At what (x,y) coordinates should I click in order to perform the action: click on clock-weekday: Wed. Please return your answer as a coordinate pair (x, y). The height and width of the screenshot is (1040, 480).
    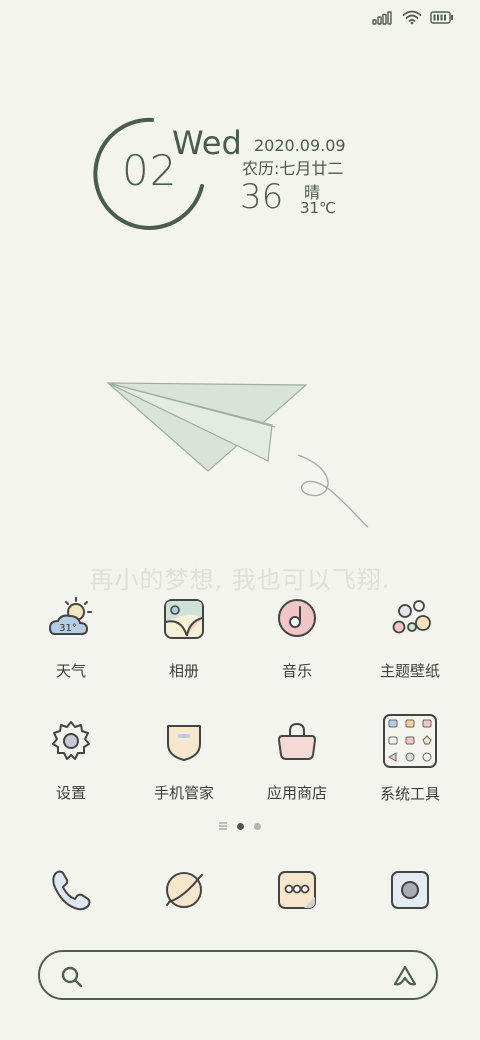
    Looking at the image, I should click on (207, 143).